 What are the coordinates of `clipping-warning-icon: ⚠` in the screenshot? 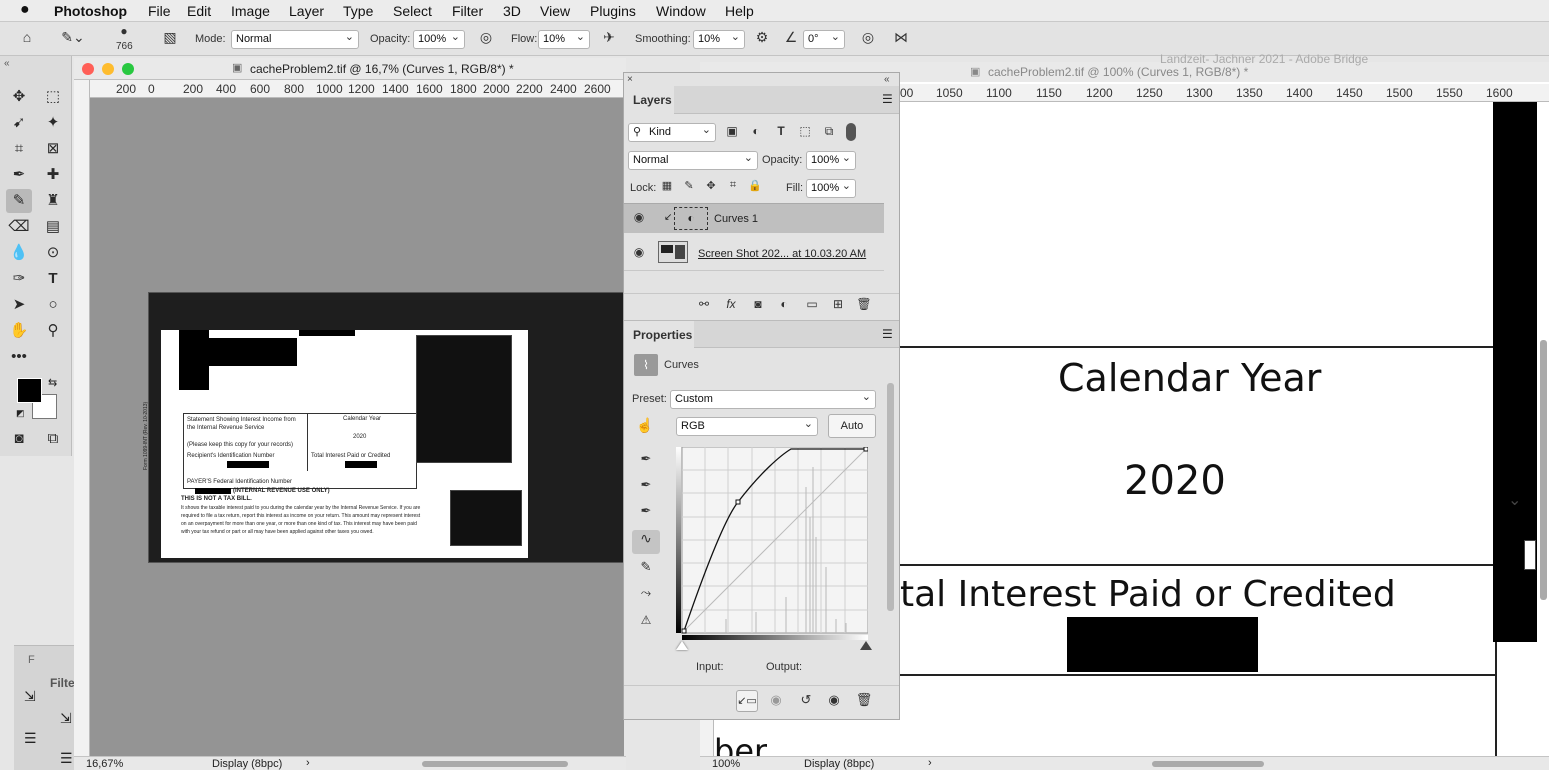 It's located at (646, 620).